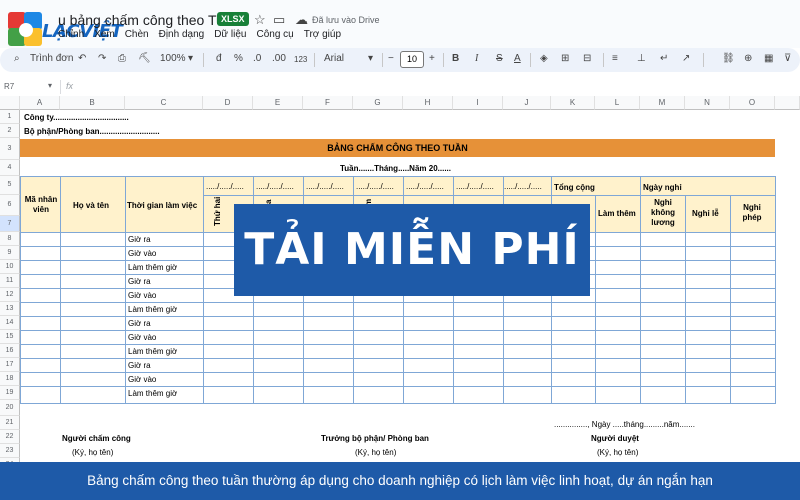  I want to click on row-header: 8, so click(10, 239).